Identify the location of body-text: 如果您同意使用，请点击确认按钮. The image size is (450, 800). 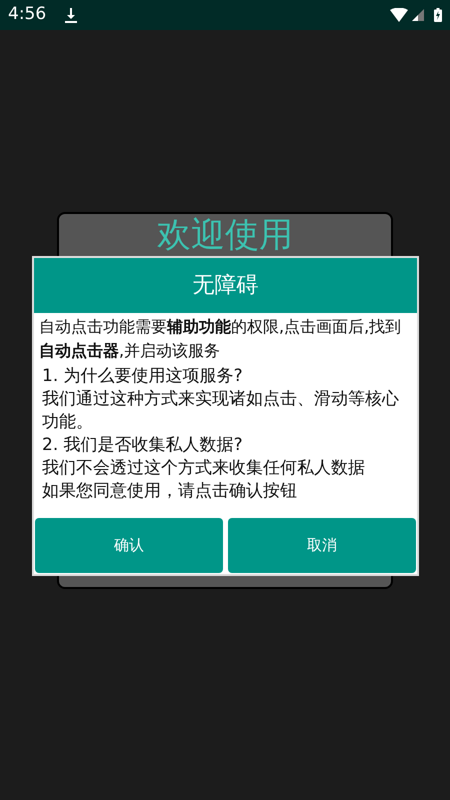
(170, 491).